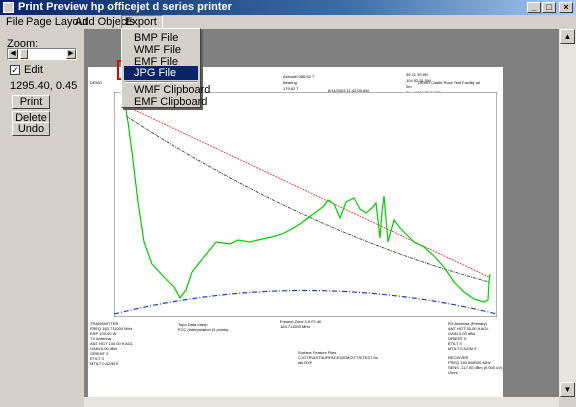 This screenshot has height=407, width=576. What do you see at coordinates (288, 22) in the screenshot?
I see `menu-bar: File Page Layout Add Objects Export` at bounding box center [288, 22].